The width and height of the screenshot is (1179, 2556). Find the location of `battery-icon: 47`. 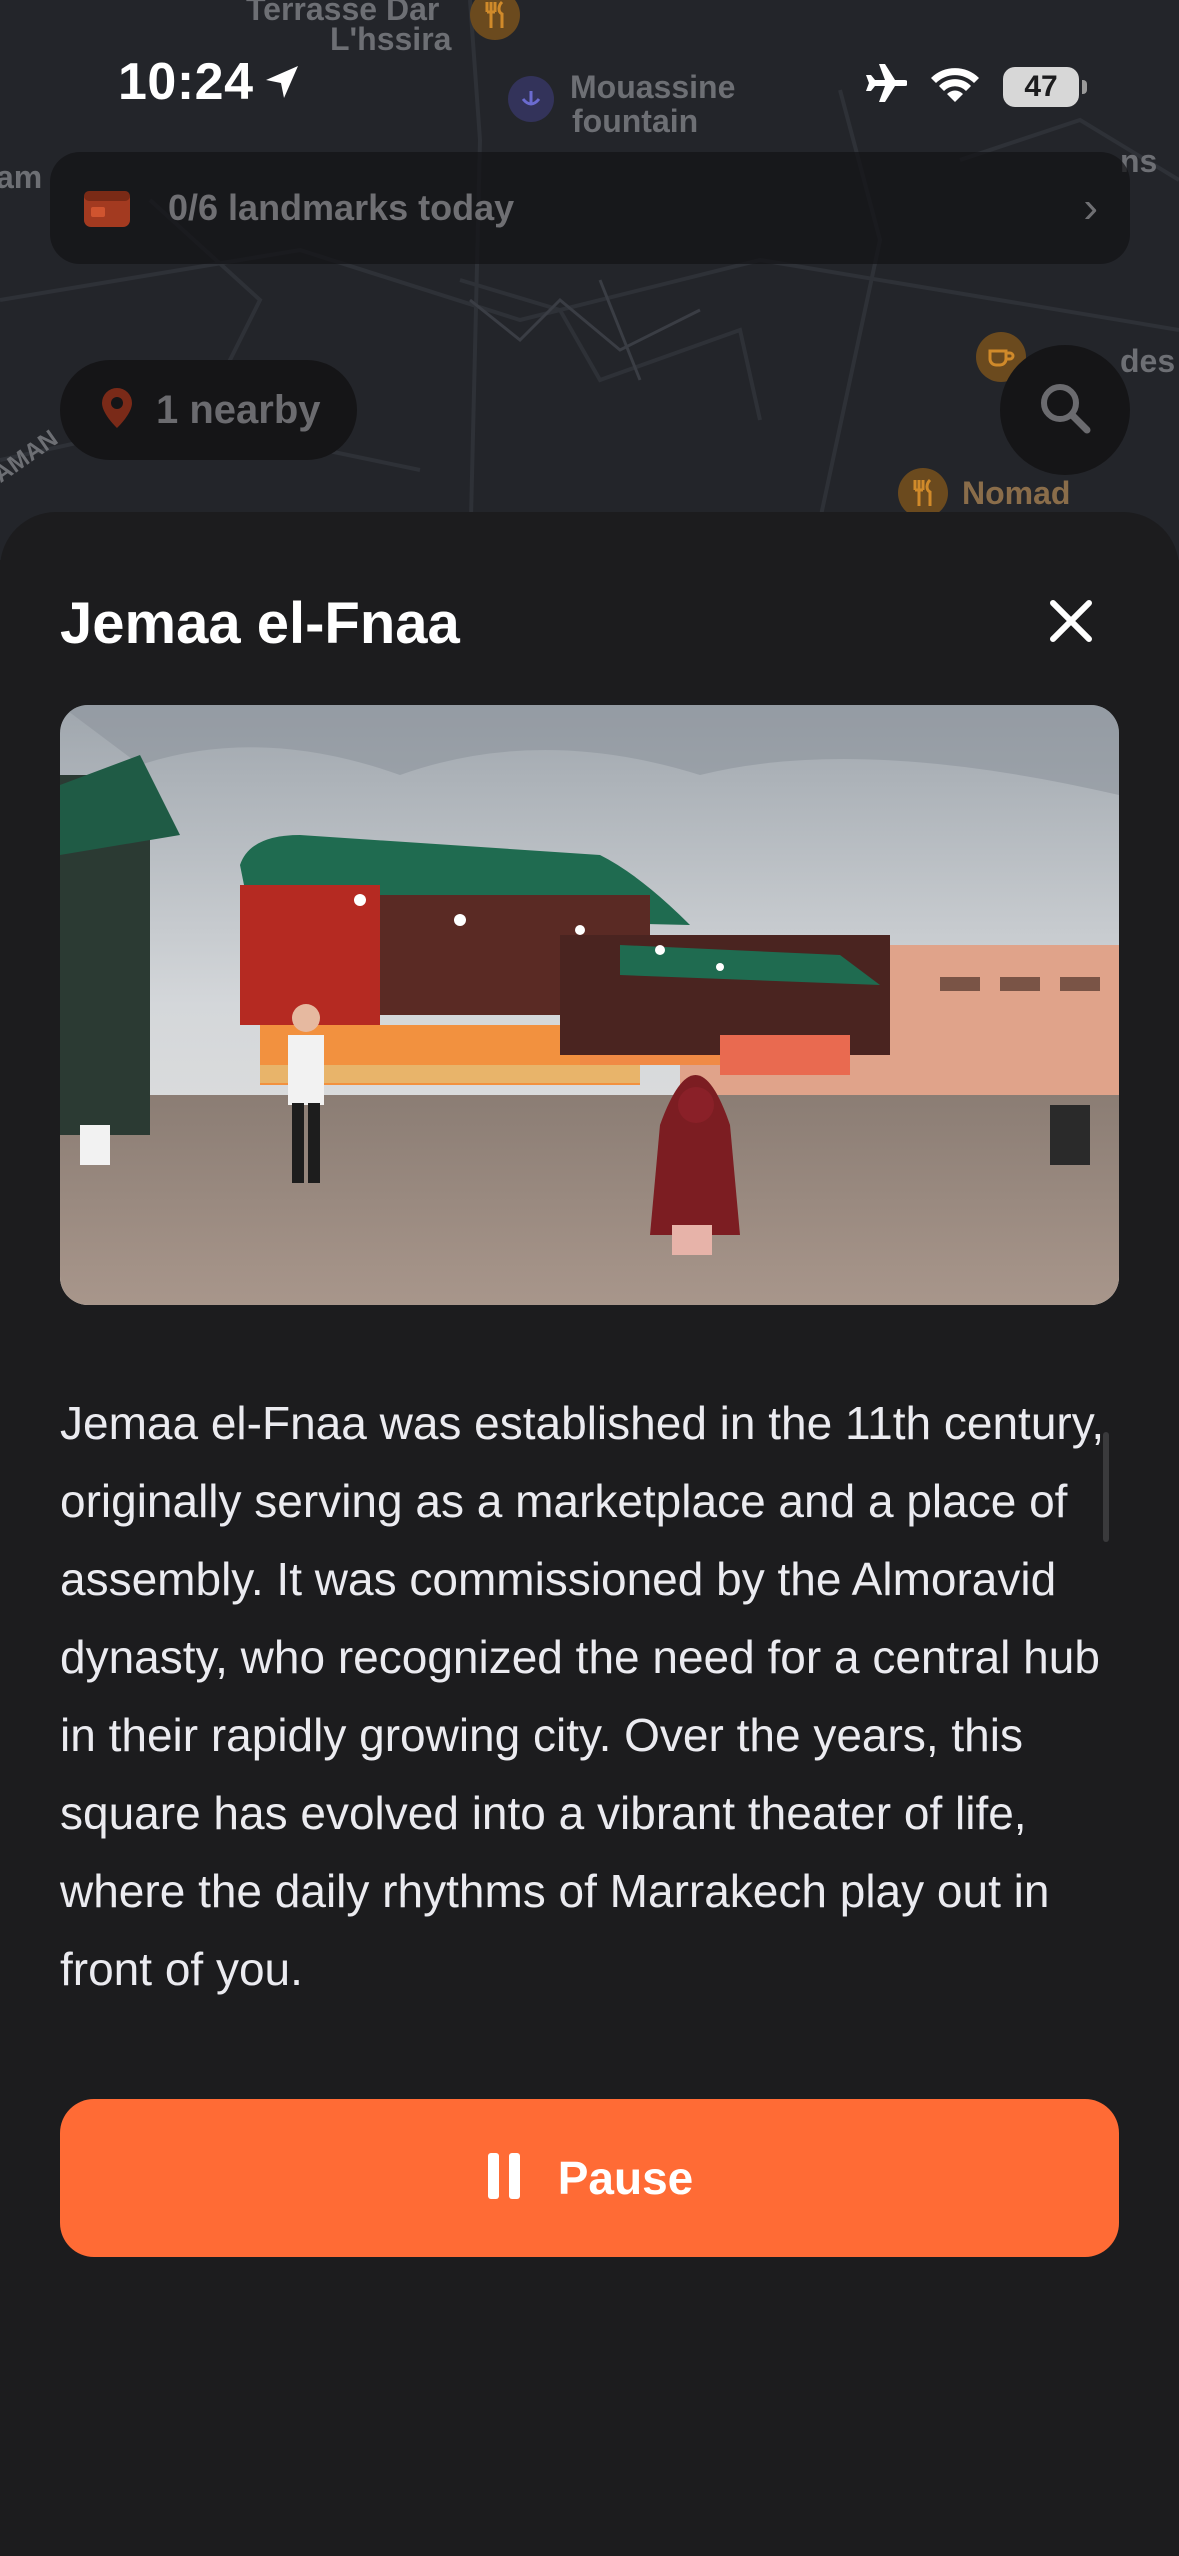

battery-icon: 47 is located at coordinates (1045, 86).